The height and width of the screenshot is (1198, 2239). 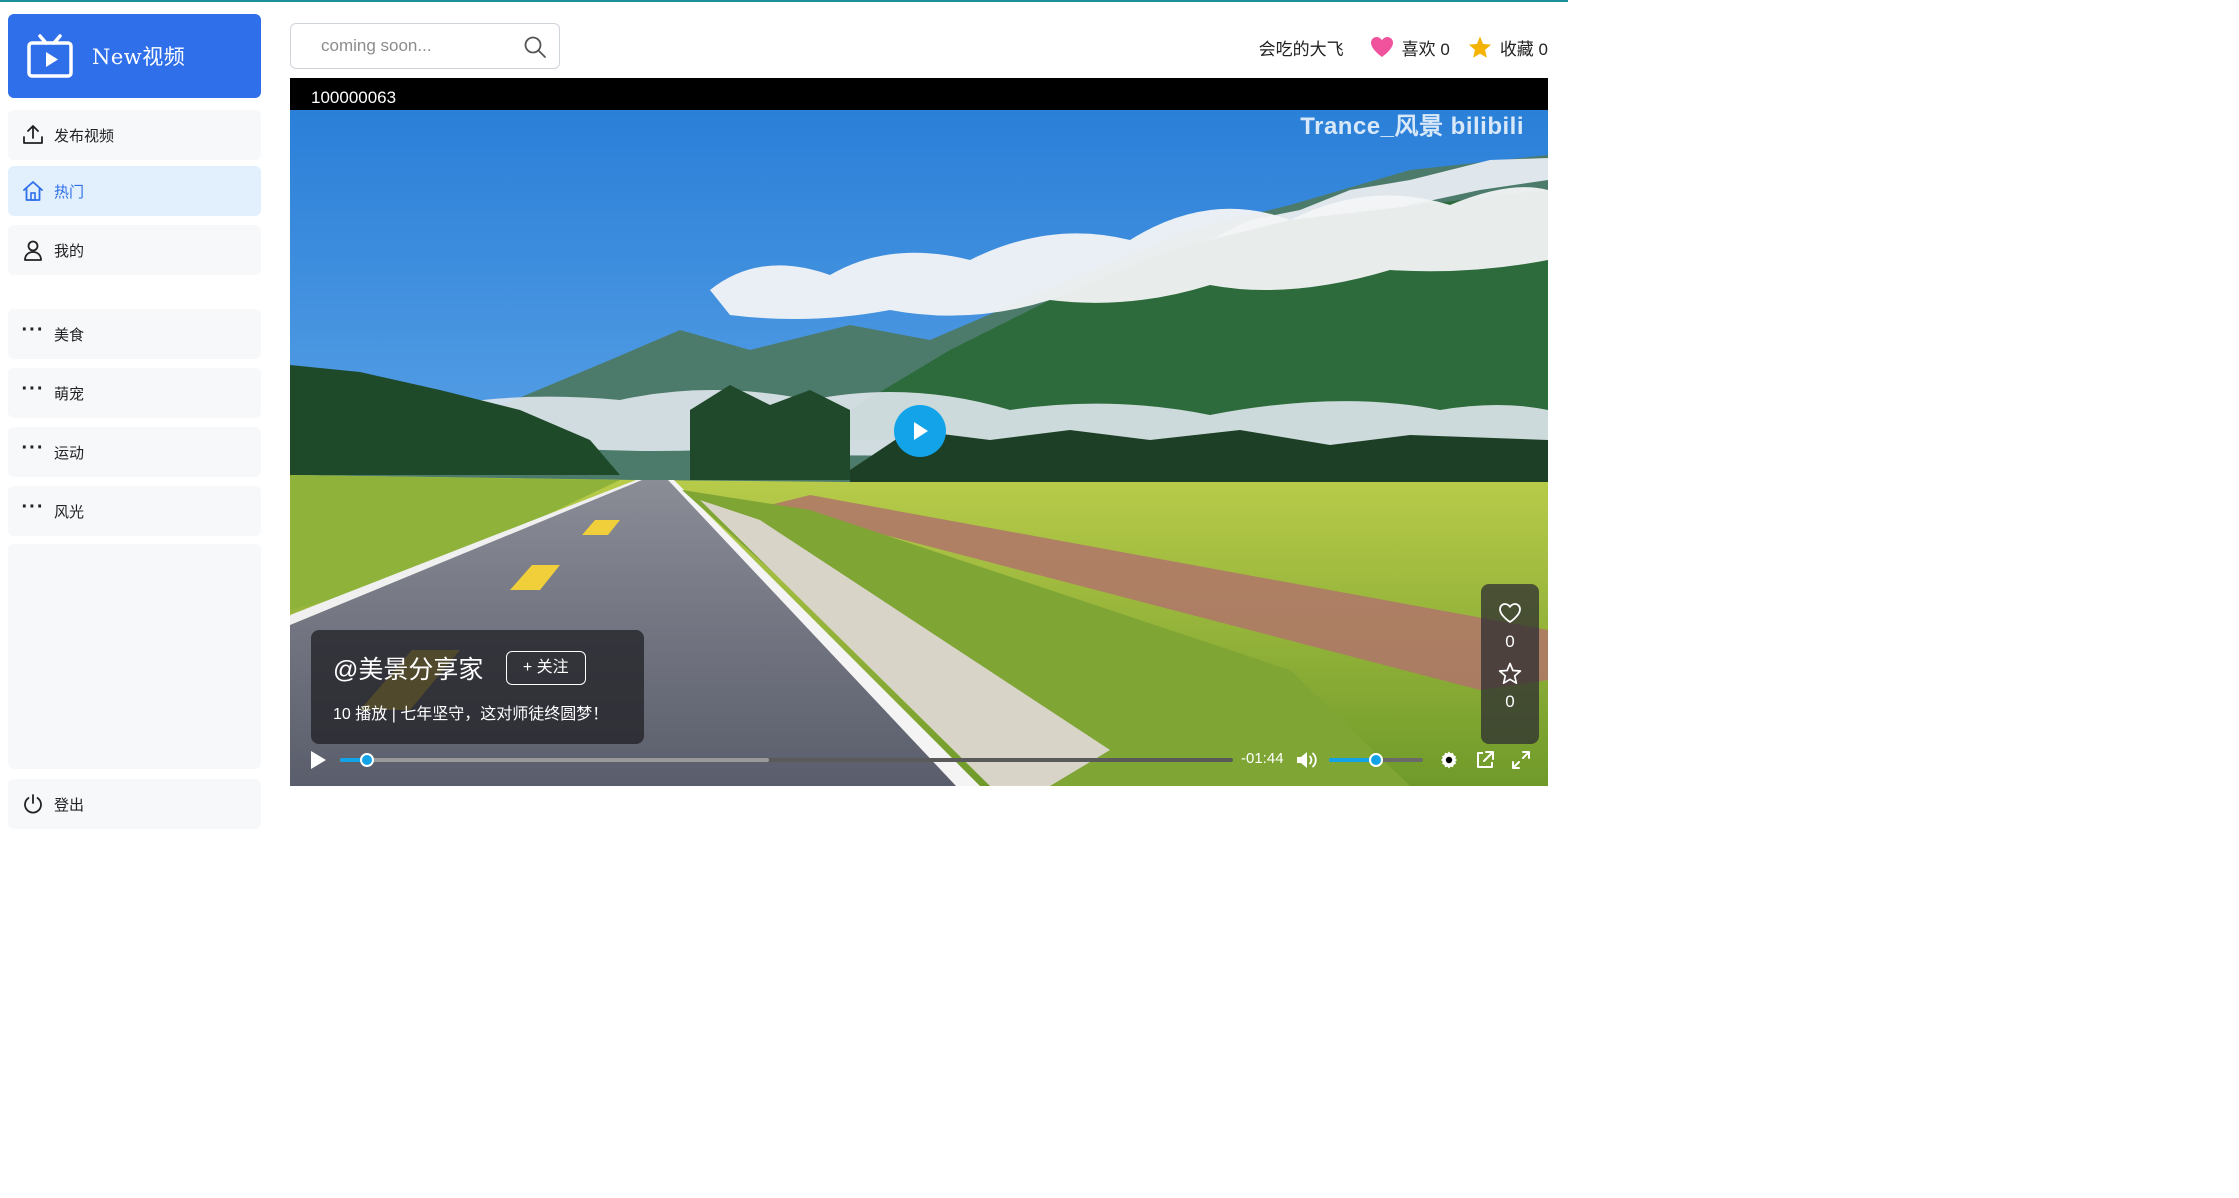 I want to click on play-button, so click(x=318, y=760).